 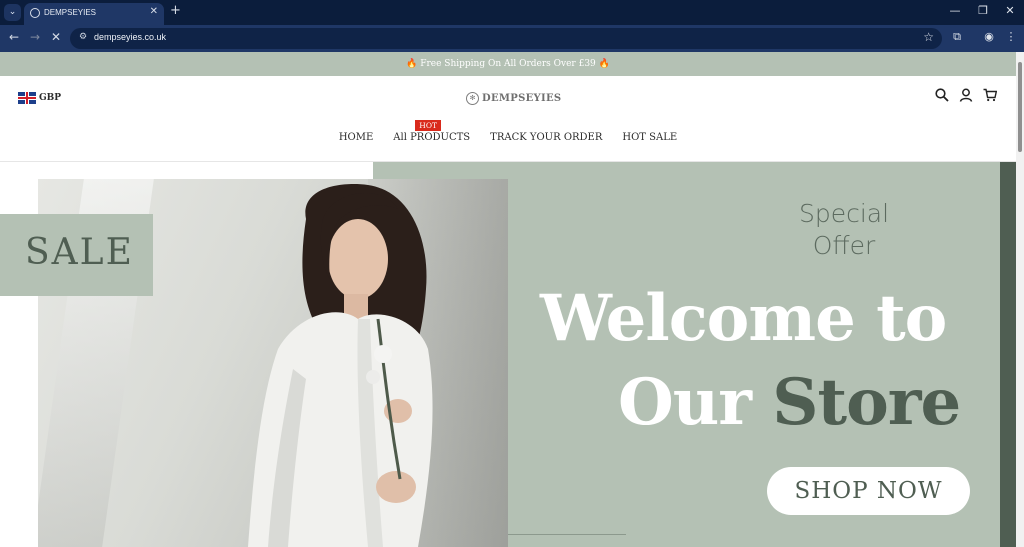 What do you see at coordinates (356, 137) in the screenshot?
I see `nav-home: HOME` at bounding box center [356, 137].